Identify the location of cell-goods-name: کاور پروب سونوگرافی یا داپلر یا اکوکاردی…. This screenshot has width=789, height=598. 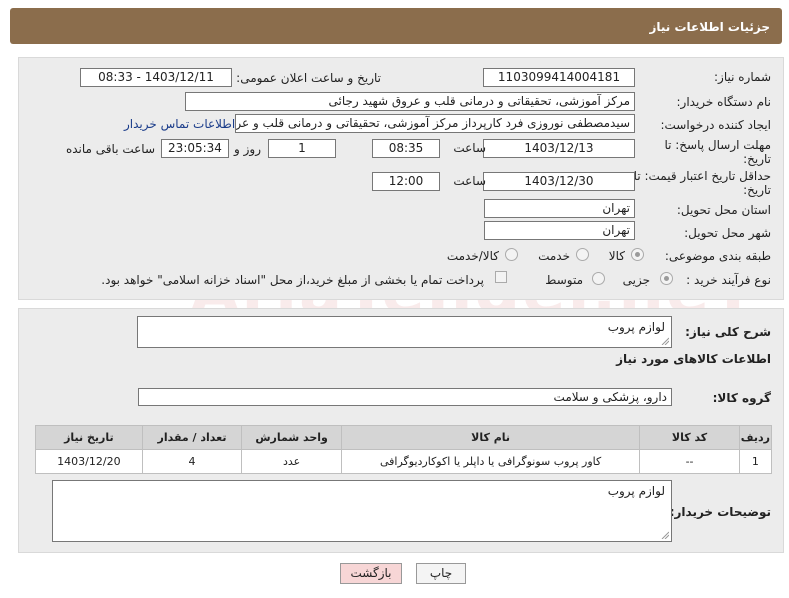
(490, 461).